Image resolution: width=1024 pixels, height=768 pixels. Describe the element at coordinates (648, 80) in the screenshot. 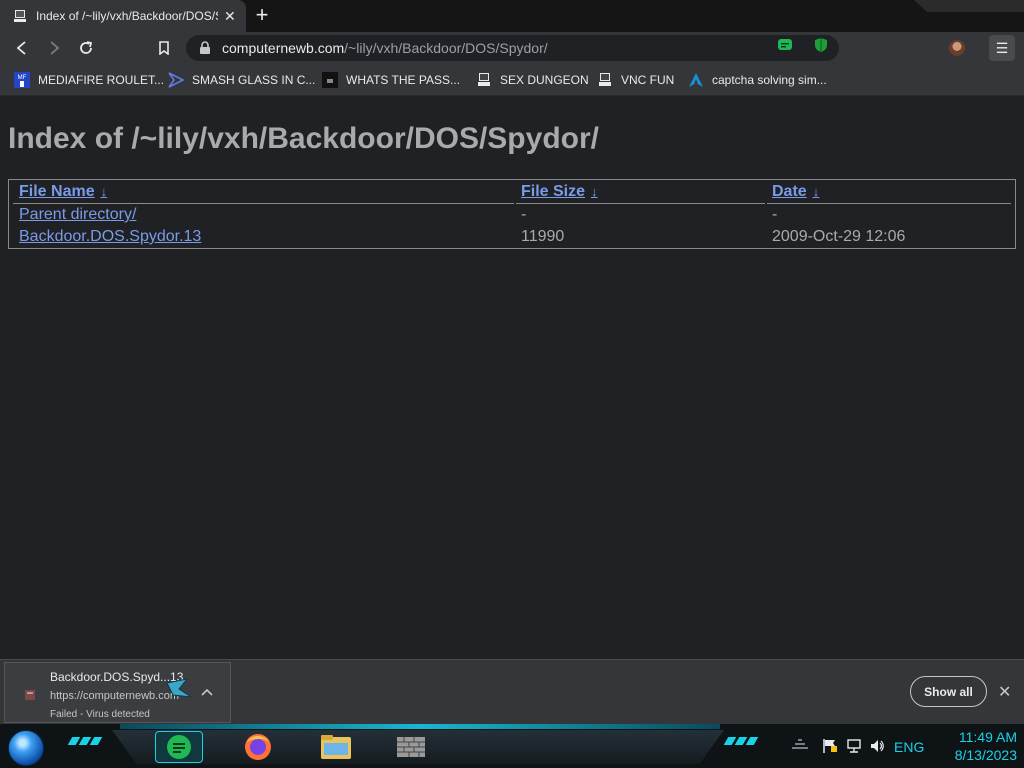

I see `bookmark-label: VNC FUN` at that location.